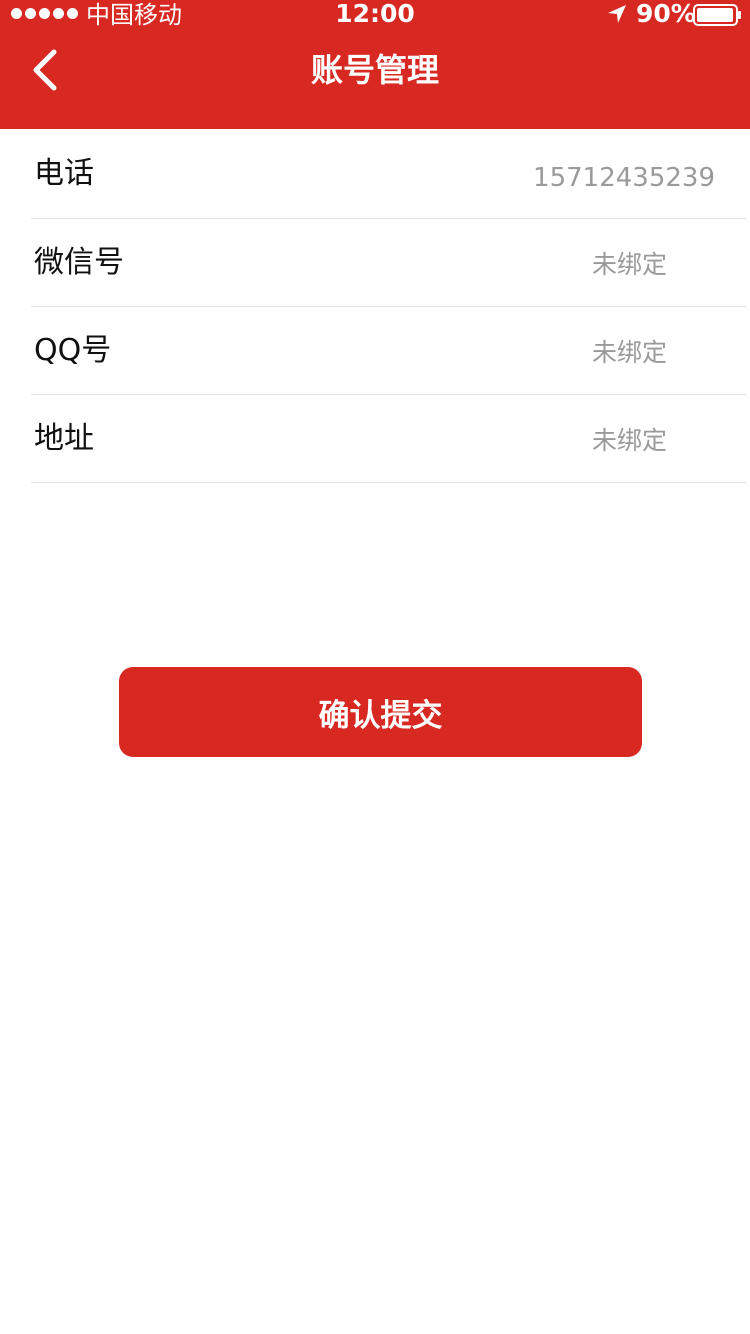 The width and height of the screenshot is (750, 1334). What do you see at coordinates (629, 440) in the screenshot?
I see `address-status: 未绑定` at bounding box center [629, 440].